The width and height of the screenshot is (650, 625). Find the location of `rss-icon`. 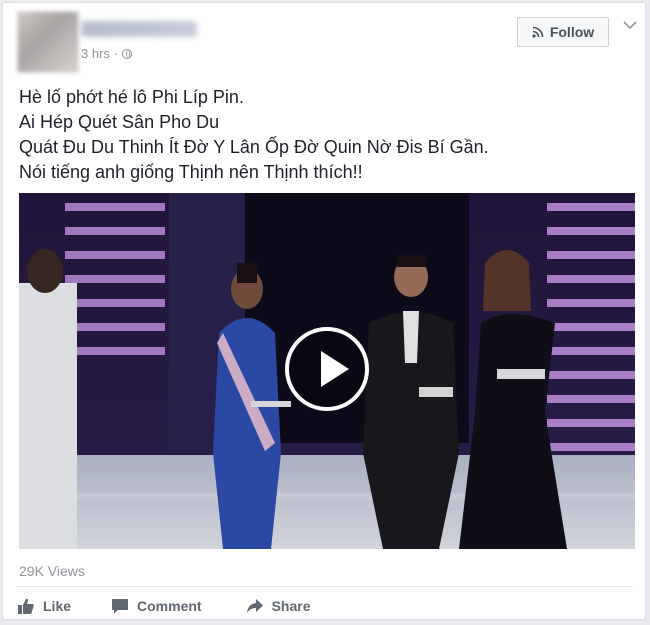

rss-icon is located at coordinates (538, 32).